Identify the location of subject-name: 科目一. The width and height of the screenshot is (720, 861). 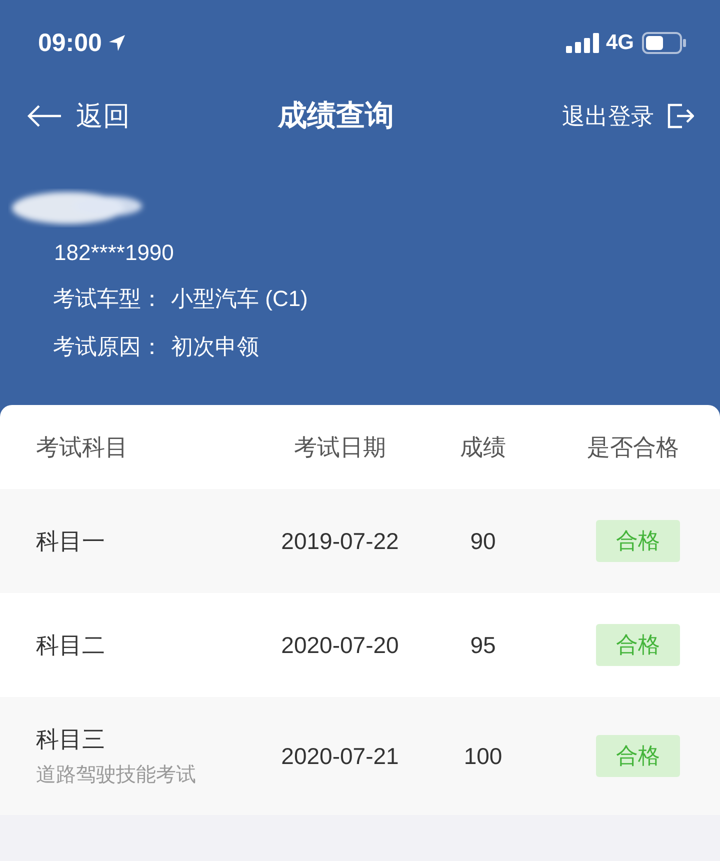
(71, 541).